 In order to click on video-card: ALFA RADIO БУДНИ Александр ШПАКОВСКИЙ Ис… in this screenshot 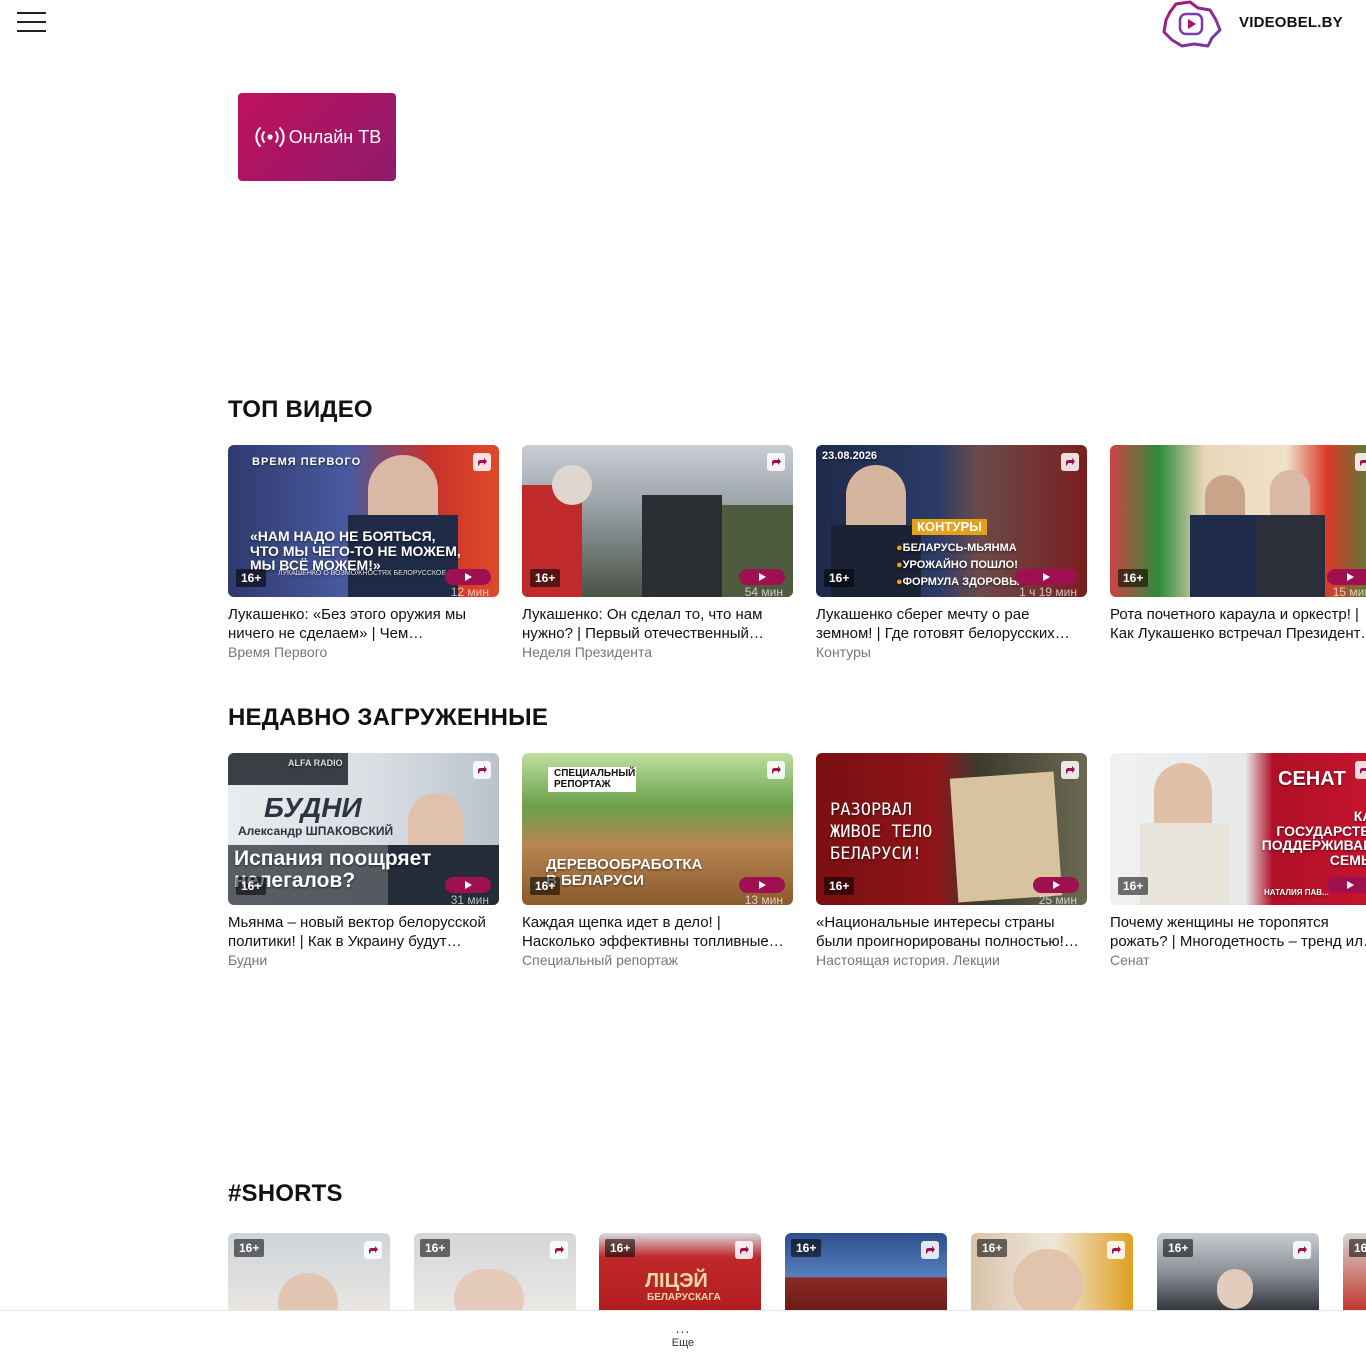, I will do `click(363, 860)`.